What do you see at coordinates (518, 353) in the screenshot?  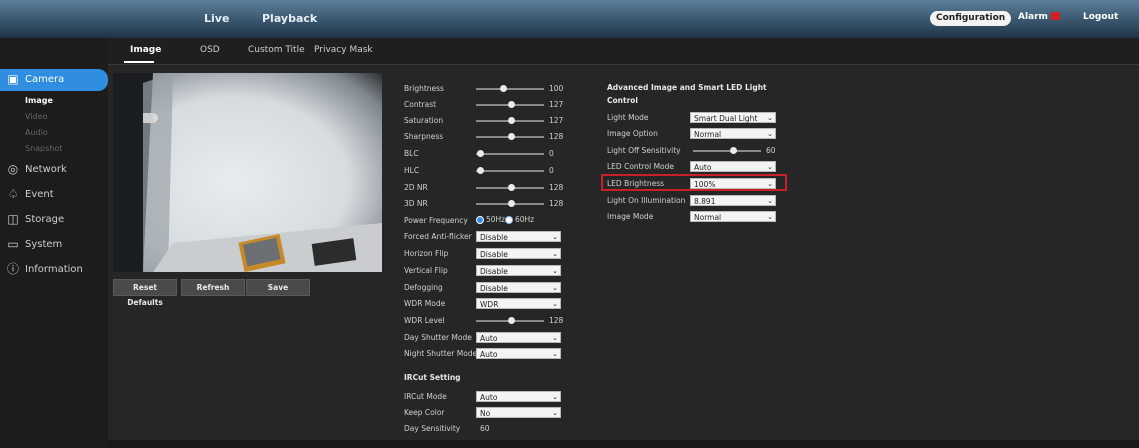 I see `night-shutter-select: Auto ⌄` at bounding box center [518, 353].